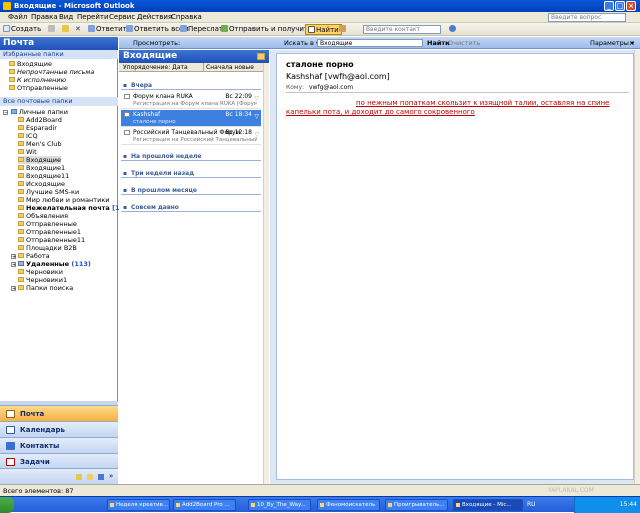  What do you see at coordinates (338, 76) in the screenshot?
I see `message-sender: Kashshaf [vwfh@aol.com]` at bounding box center [338, 76].